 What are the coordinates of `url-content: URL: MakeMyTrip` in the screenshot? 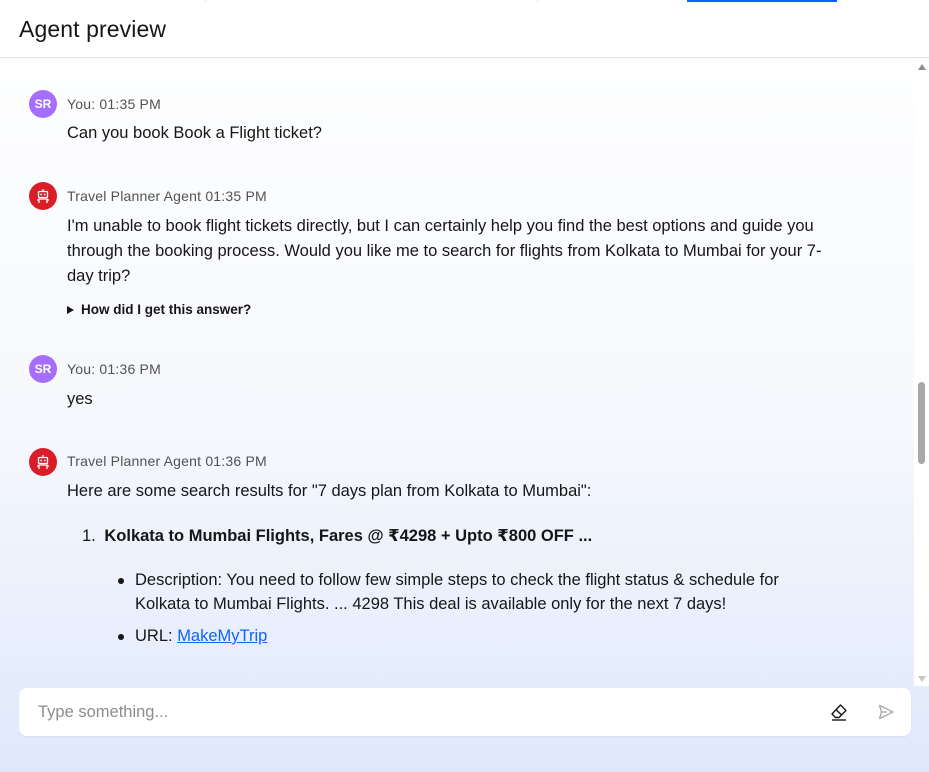 It's located at (201, 636).